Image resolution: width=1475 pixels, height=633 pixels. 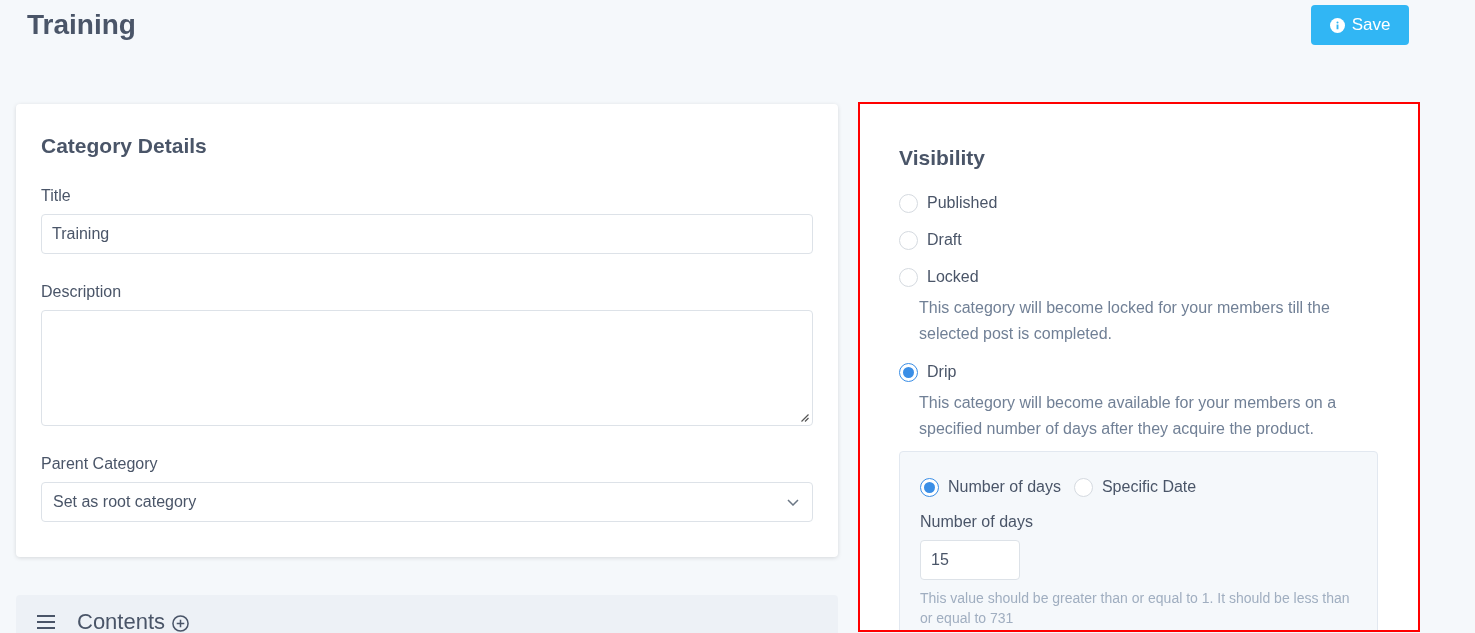 I want to click on select-dropdown: Set as root category, so click(x=427, y=502).